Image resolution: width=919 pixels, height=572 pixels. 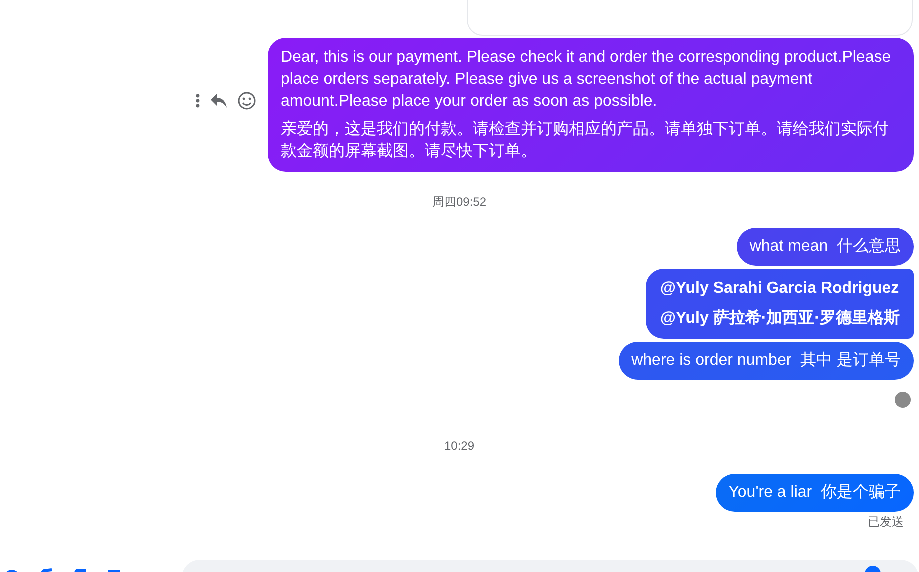 I want to click on message-text: @Yuly Sarahi Garcia Rodriguez, so click(x=780, y=289).